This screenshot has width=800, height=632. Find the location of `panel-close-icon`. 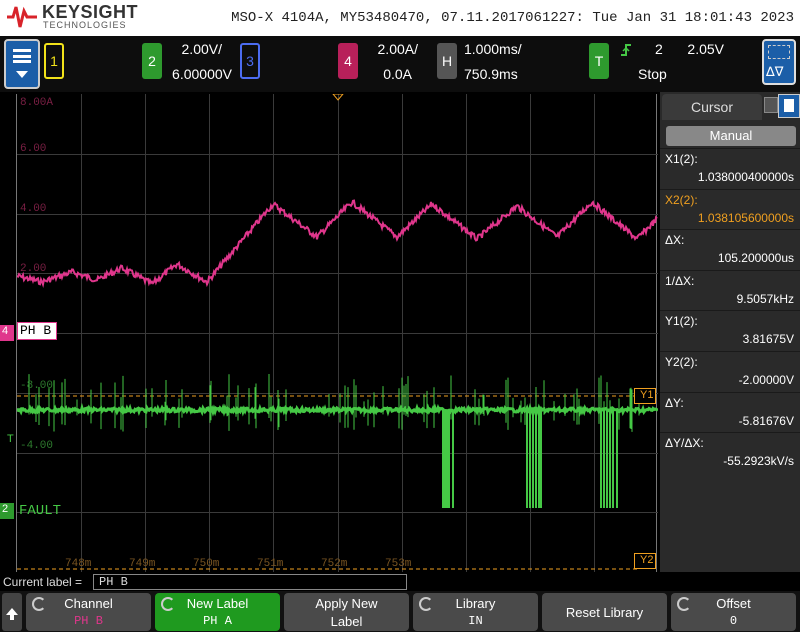

panel-close-icon is located at coordinates (771, 105).